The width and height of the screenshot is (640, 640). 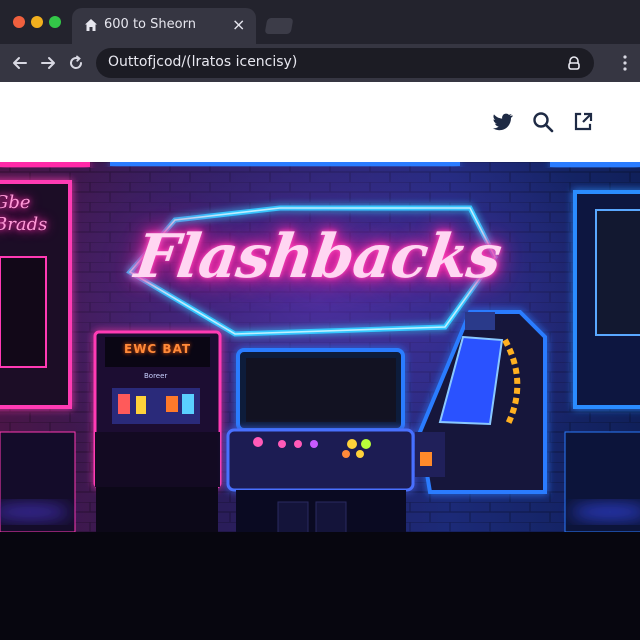 What do you see at coordinates (76, 63) in the screenshot?
I see `reload-icon` at bounding box center [76, 63].